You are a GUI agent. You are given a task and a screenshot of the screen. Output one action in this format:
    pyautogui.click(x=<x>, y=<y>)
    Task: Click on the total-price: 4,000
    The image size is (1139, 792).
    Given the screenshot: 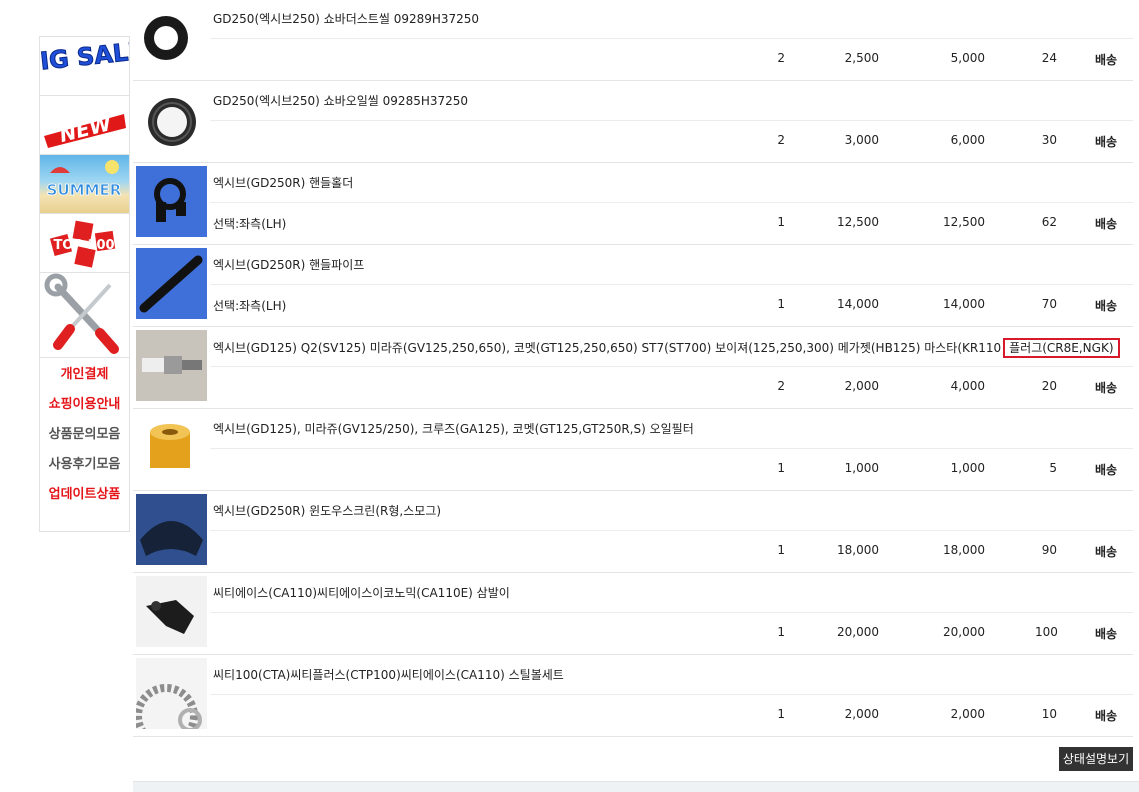 What is the action you would take?
    pyautogui.click(x=967, y=386)
    